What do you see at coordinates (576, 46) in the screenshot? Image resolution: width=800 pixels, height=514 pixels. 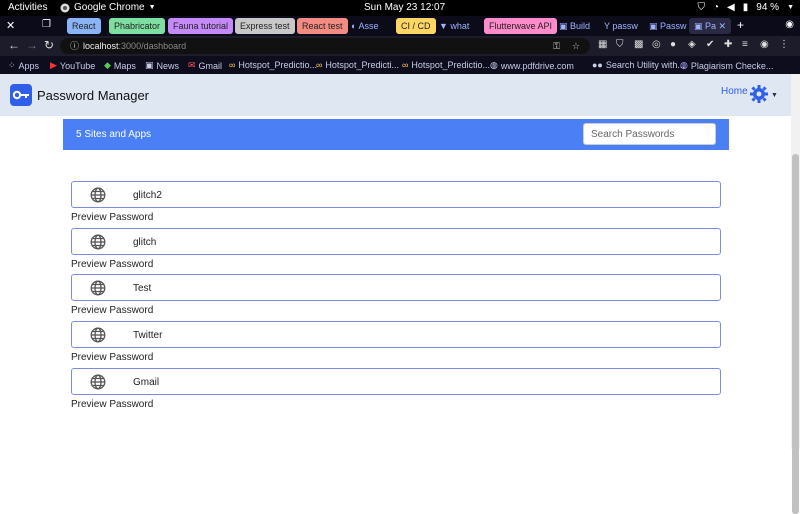 I see `star-icon: ☆` at bounding box center [576, 46].